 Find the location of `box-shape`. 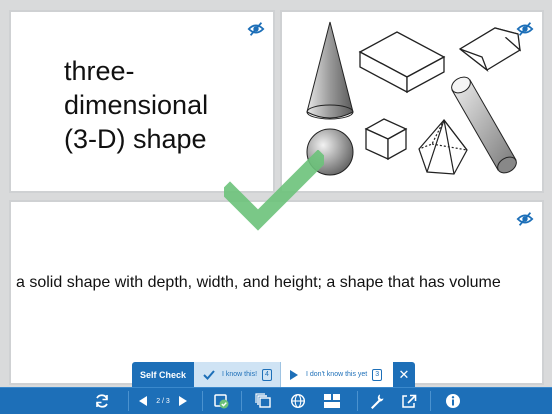

box-shape is located at coordinates (402, 62).